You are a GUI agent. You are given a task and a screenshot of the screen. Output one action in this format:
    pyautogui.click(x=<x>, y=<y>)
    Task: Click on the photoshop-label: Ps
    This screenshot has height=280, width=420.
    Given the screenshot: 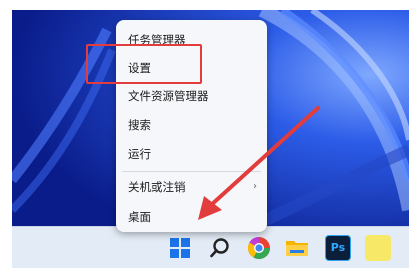 What is the action you would take?
    pyautogui.click(x=338, y=247)
    